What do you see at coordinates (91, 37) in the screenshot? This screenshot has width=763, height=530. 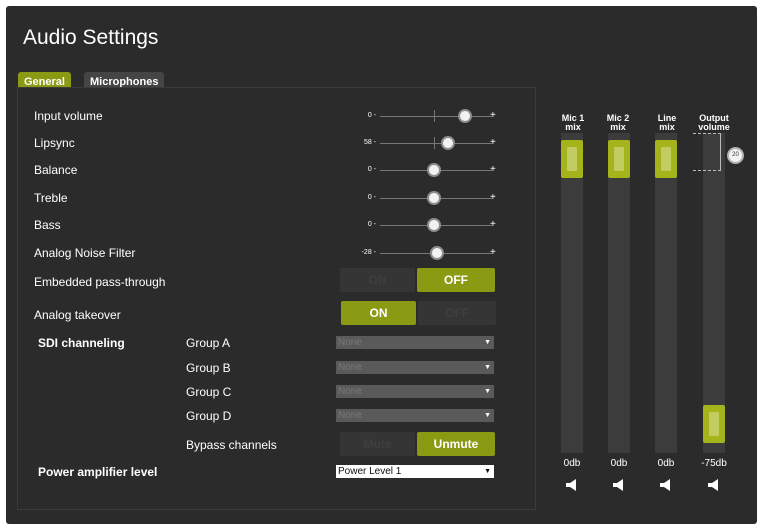 I see `page-title: Audio Settings` at bounding box center [91, 37].